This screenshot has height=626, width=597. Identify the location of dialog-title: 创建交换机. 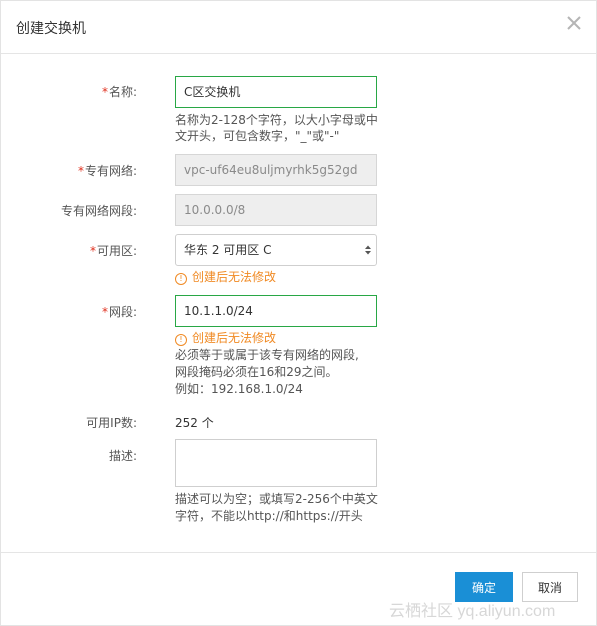
(51, 29).